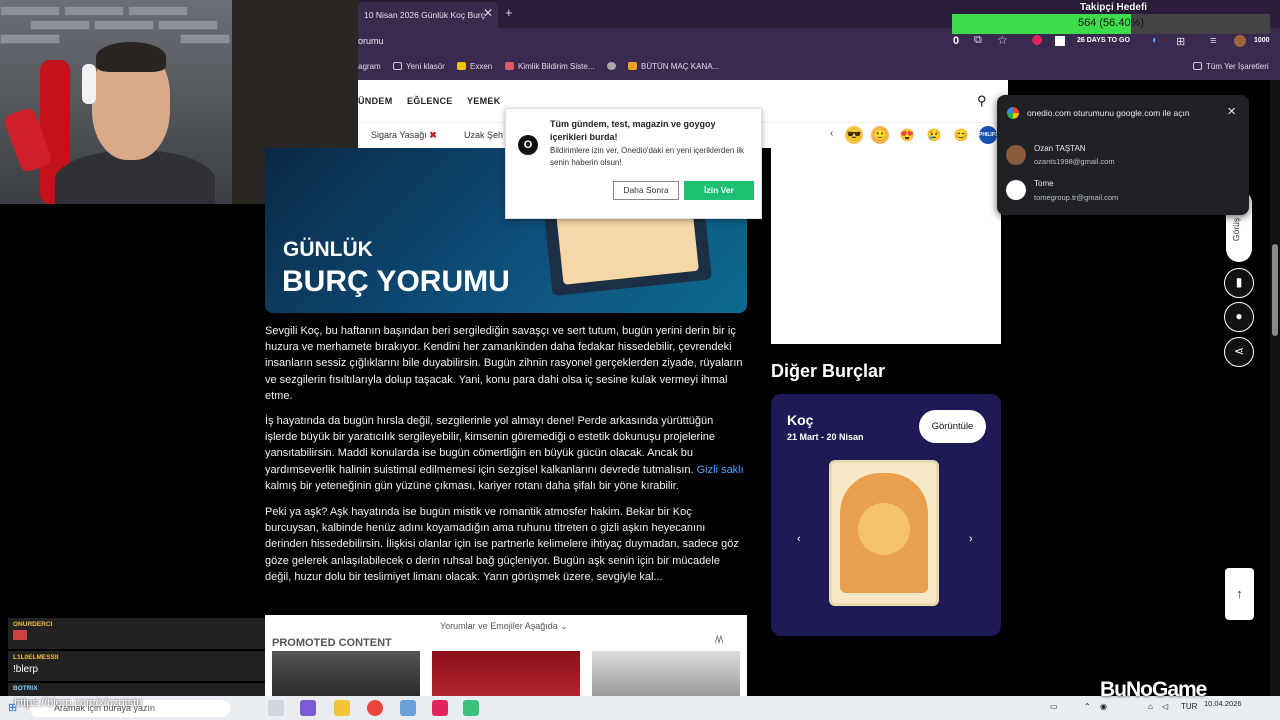  Describe the element at coordinates (1213, 41) in the screenshot. I see `reading-list-icon: ≡` at that location.